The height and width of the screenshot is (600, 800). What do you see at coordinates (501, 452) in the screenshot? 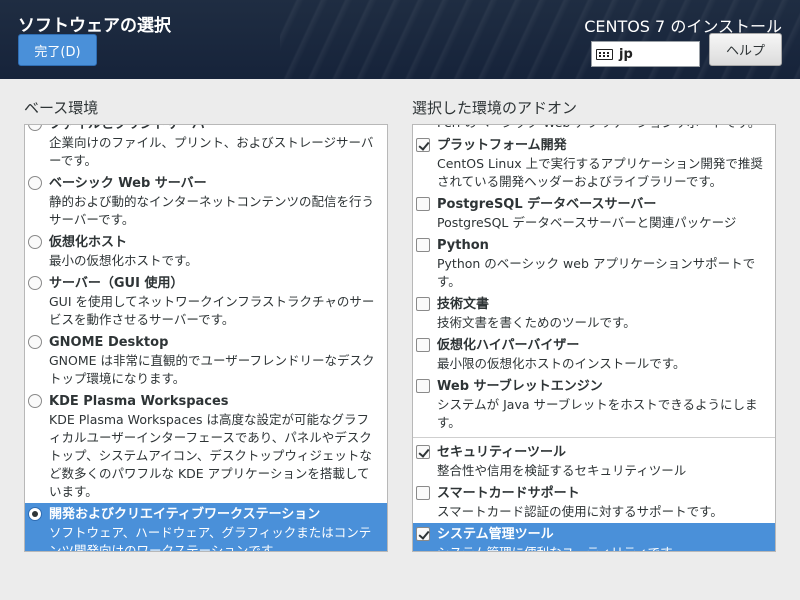
I see `addon-name: セキュリティーツール` at bounding box center [501, 452].